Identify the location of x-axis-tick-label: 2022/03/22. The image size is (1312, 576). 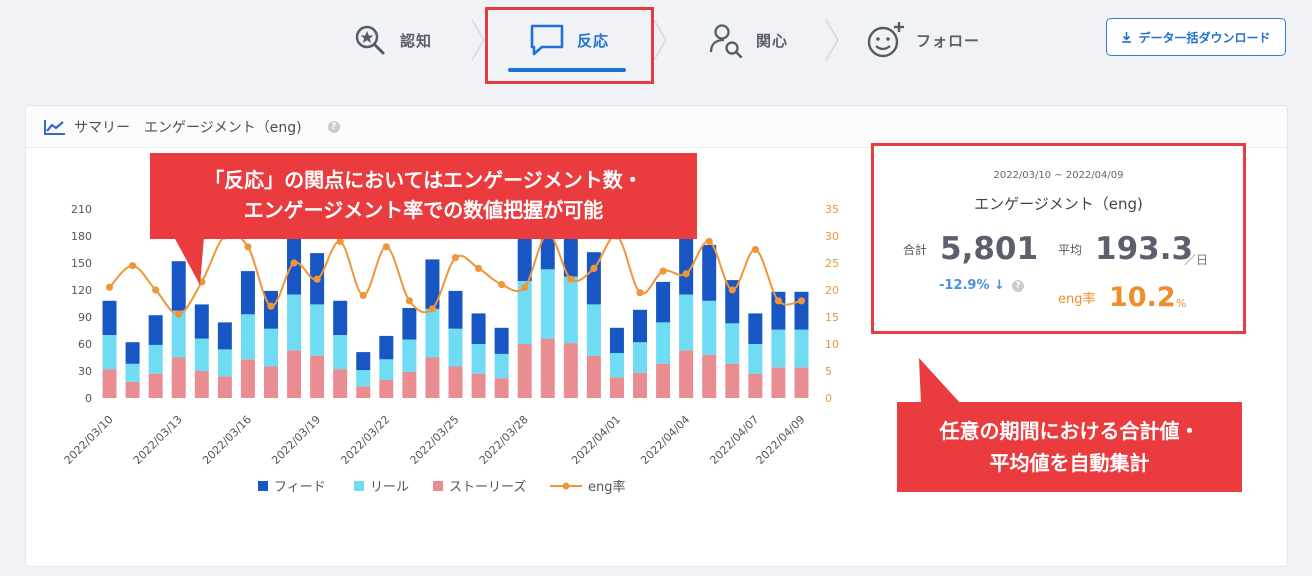
(365, 440).